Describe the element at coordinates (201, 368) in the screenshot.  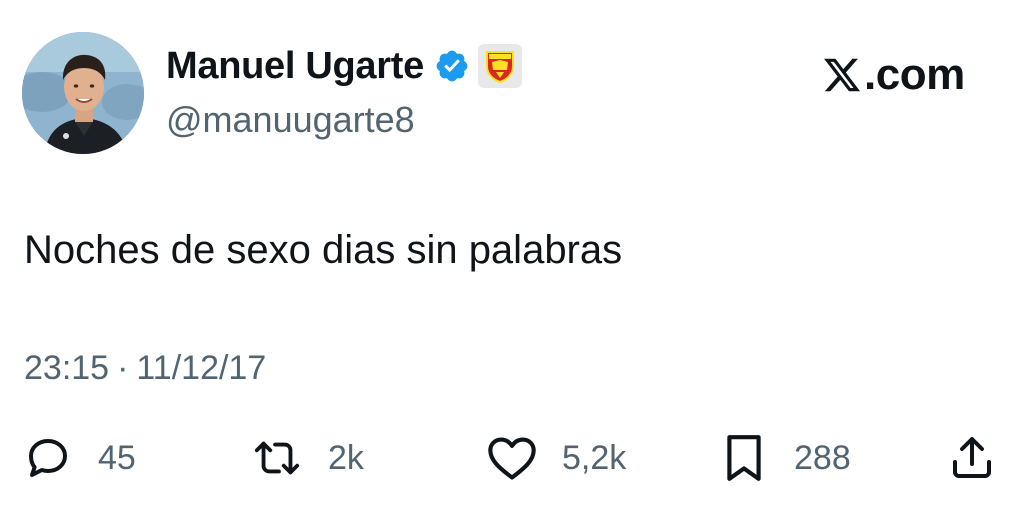
I see `tweet-date: 11/12/17` at that location.